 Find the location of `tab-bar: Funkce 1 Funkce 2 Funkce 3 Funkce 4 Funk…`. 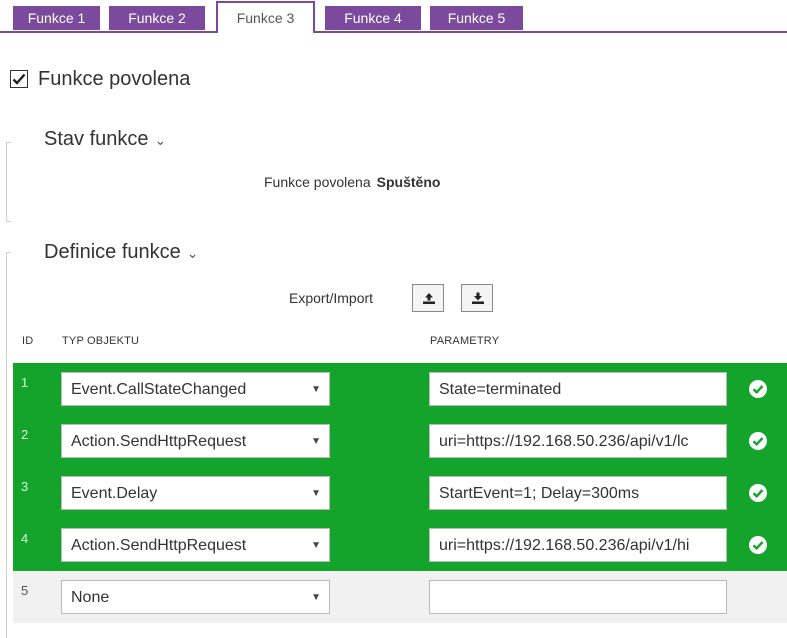

tab-bar: Funkce 1 Funkce 2 Funkce 3 Funkce 4 Funk… is located at coordinates (393, 17).